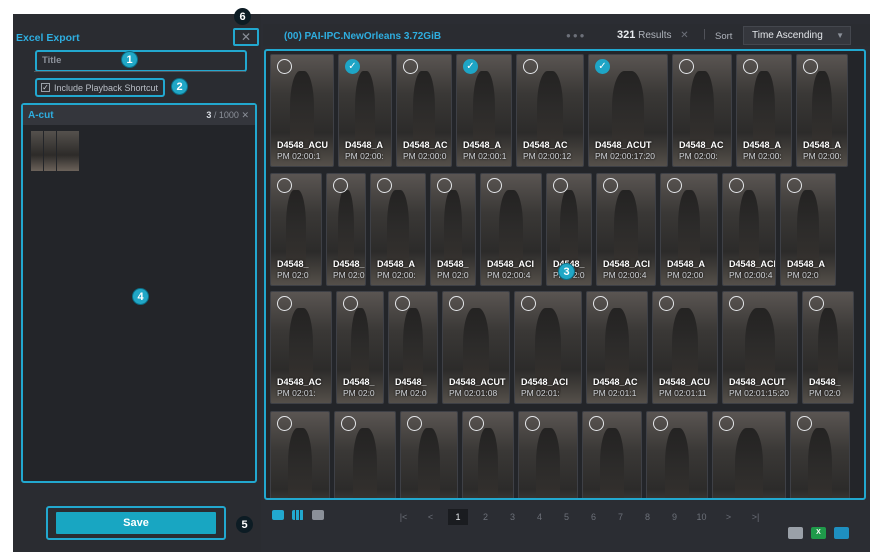 Image resolution: width=870 pixels, height=555 pixels. I want to click on close-button: ✕, so click(246, 37).